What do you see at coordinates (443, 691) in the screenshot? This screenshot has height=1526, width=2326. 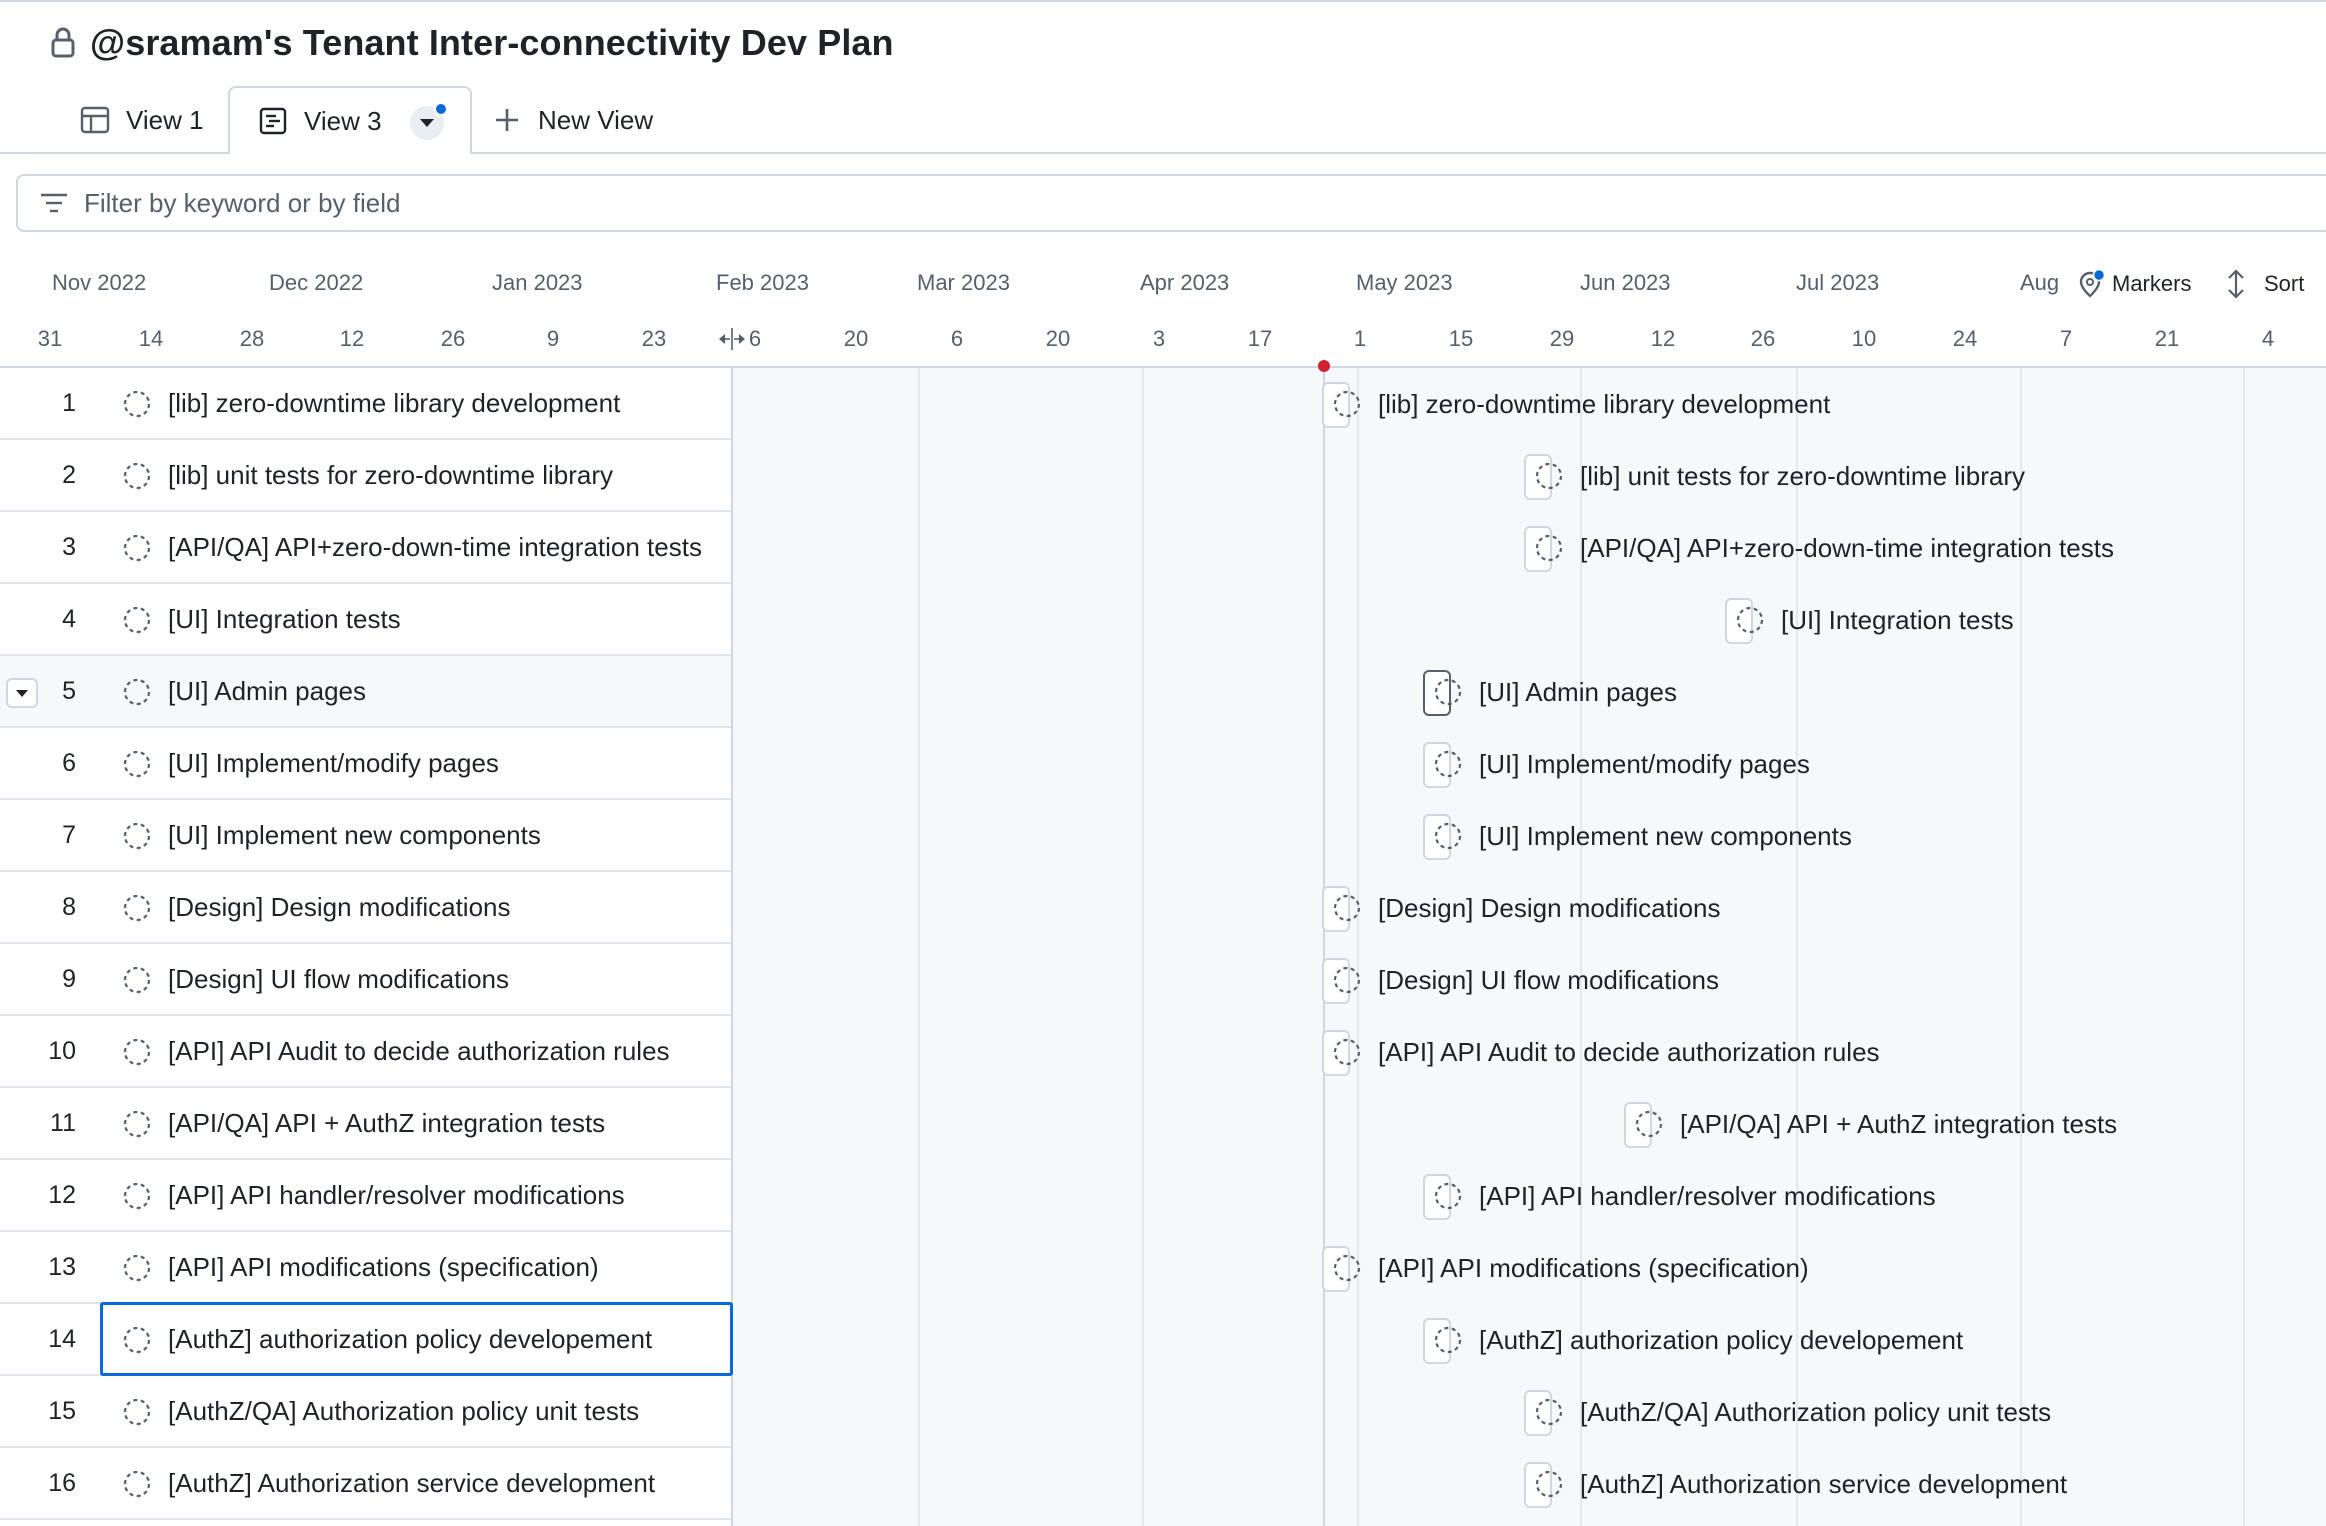 I see `row-title: [UI] Admin pages` at bounding box center [443, 691].